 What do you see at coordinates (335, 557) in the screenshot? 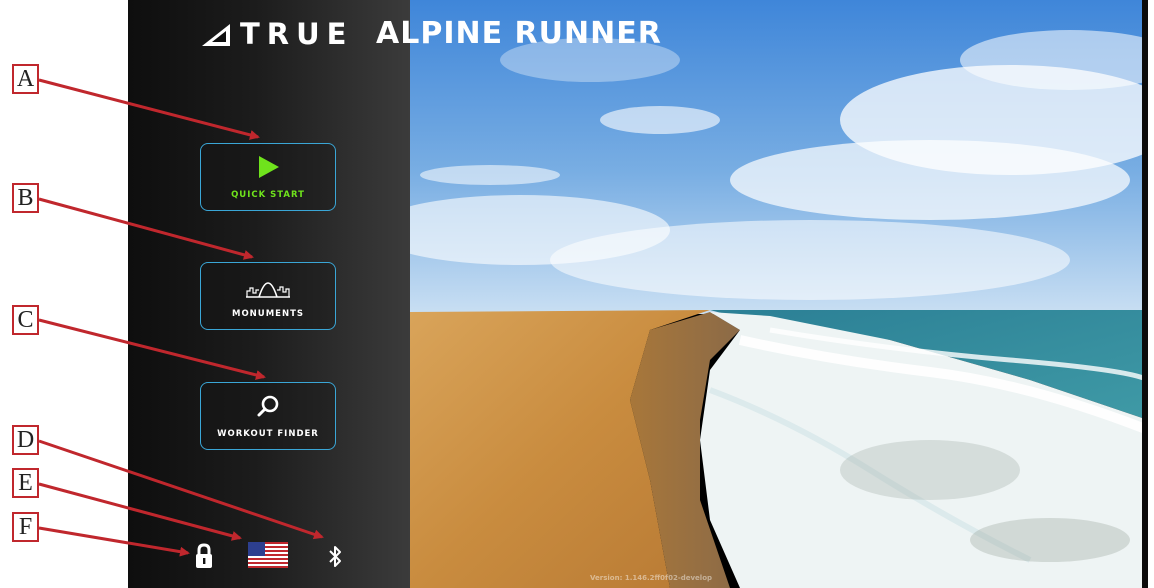
I see `bluetooth-icon` at bounding box center [335, 557].